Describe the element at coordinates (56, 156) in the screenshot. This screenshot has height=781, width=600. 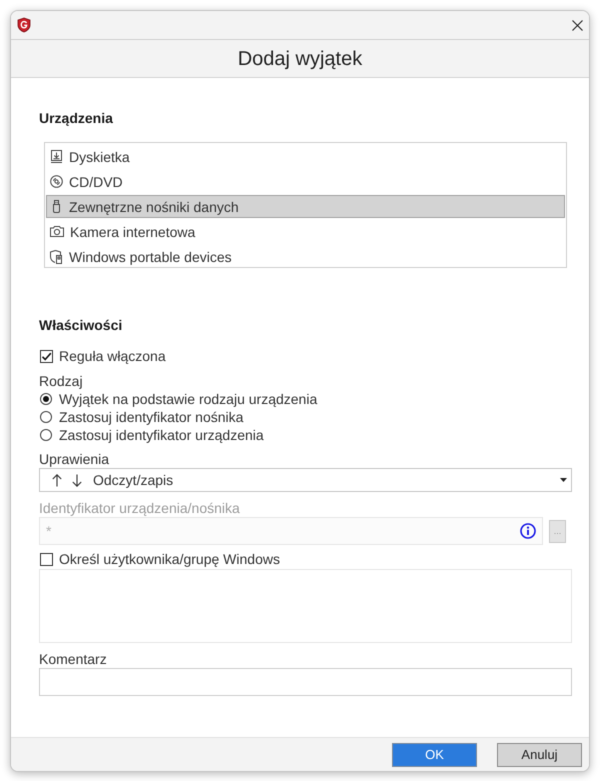
I see `download-tray-icon` at that location.